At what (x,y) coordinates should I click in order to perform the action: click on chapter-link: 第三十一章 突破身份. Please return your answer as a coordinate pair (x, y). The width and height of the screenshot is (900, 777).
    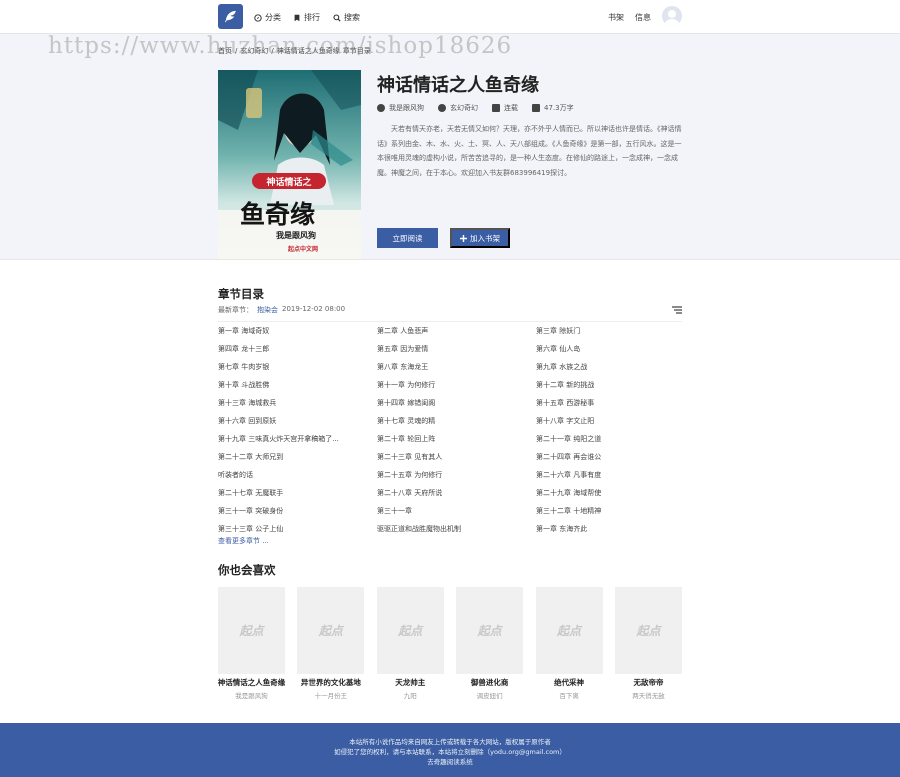
    Looking at the image, I should click on (297, 511).